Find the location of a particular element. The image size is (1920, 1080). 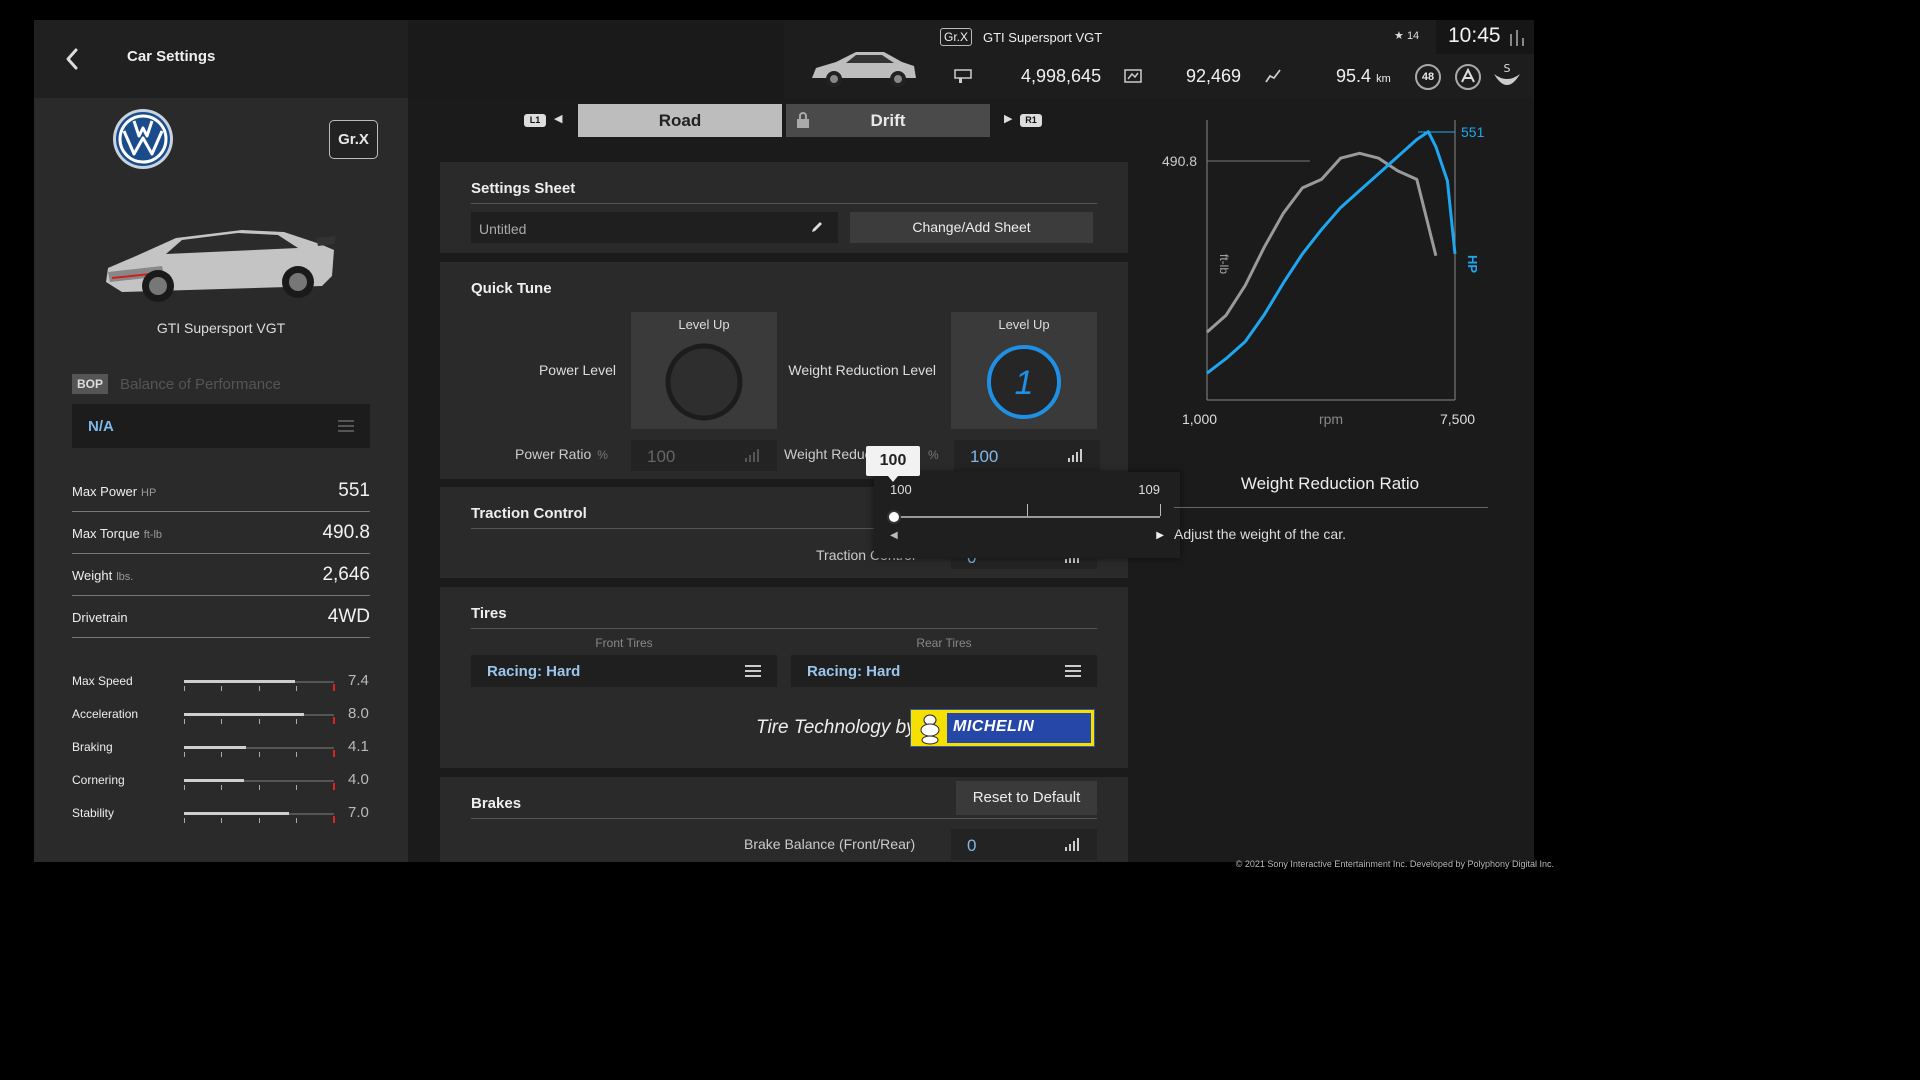

settings-sheet-section: Settings Sheet Untitled Change/Add Sheet is located at coordinates (784, 207).